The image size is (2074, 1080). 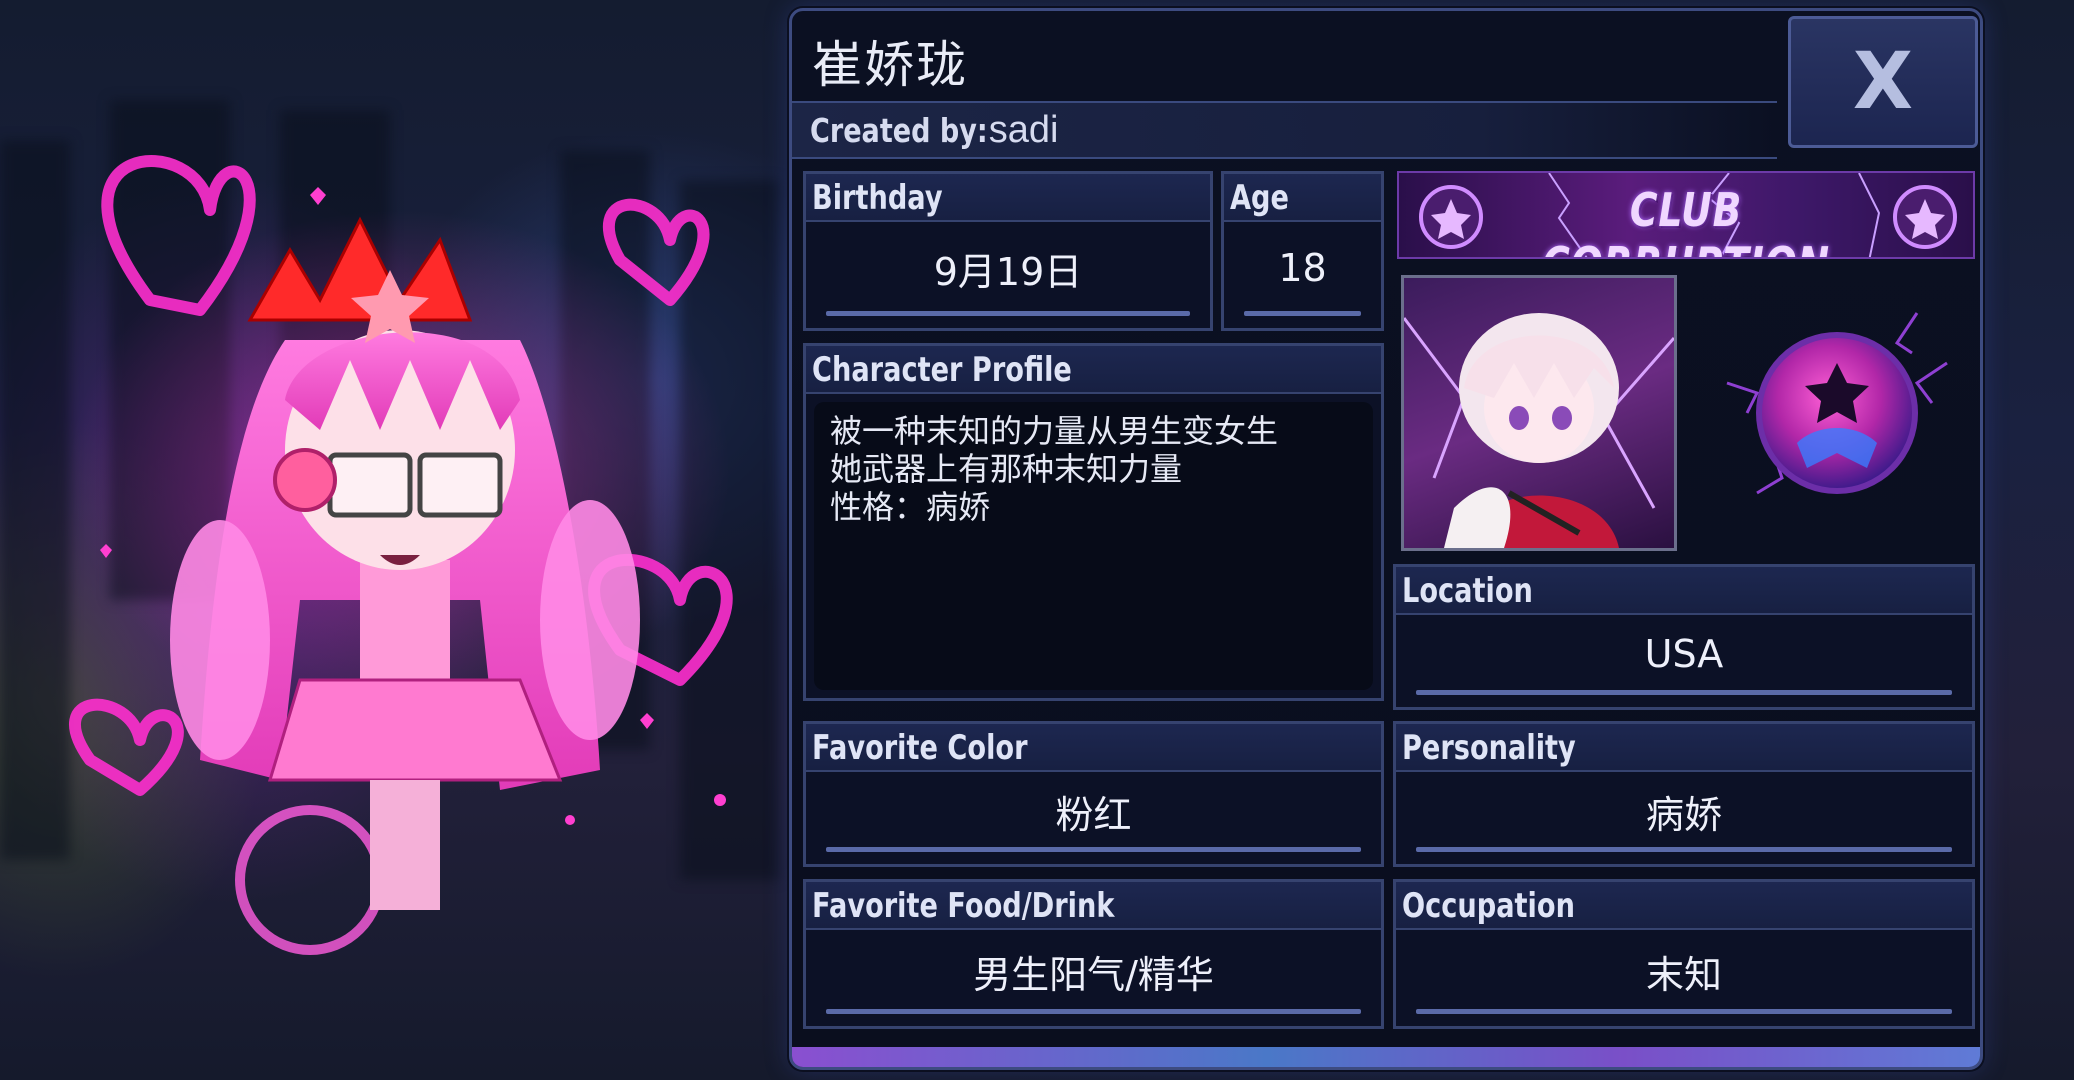 What do you see at coordinates (1684, 971) in the screenshot?
I see `occupation-value: 末知` at bounding box center [1684, 971].